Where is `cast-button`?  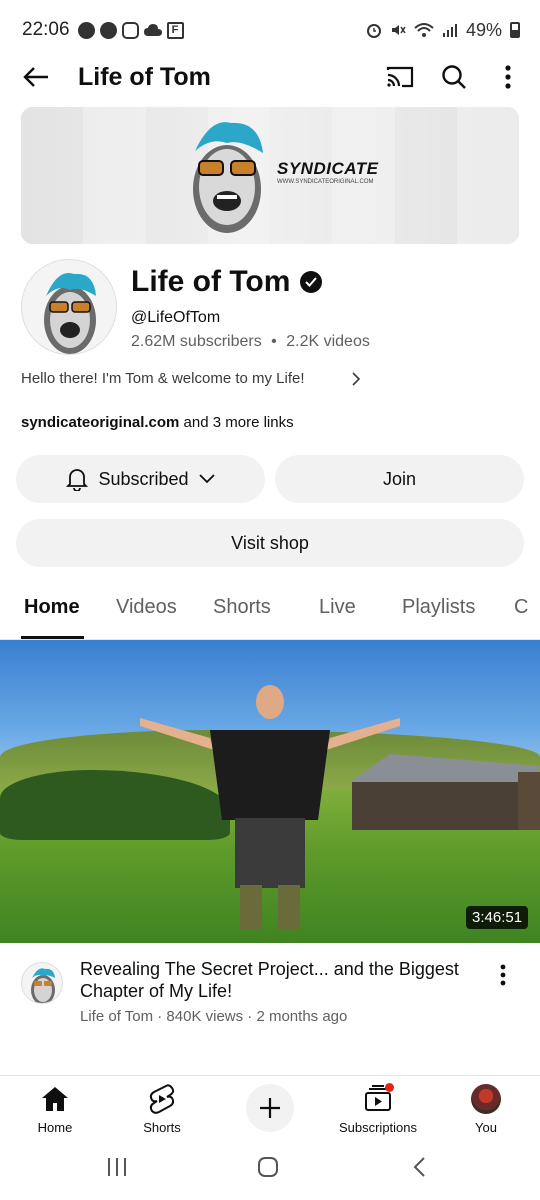
cast-button is located at coordinates (400, 77).